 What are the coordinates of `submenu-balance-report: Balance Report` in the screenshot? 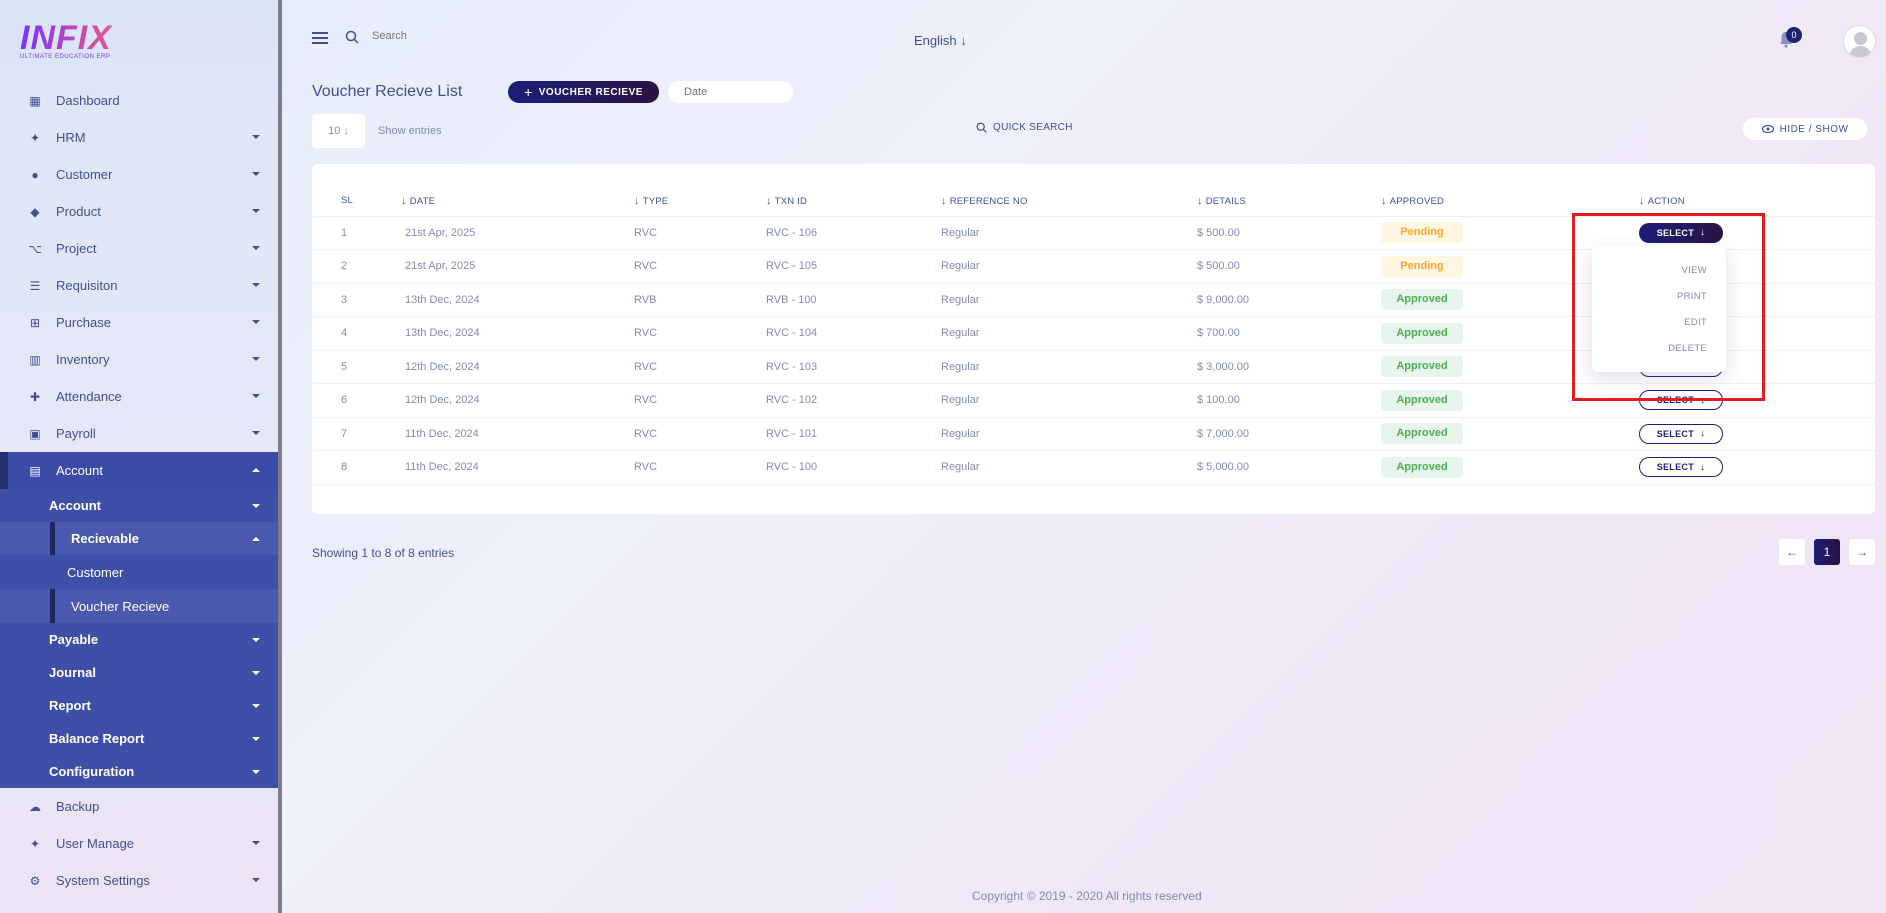 It's located at (139, 738).